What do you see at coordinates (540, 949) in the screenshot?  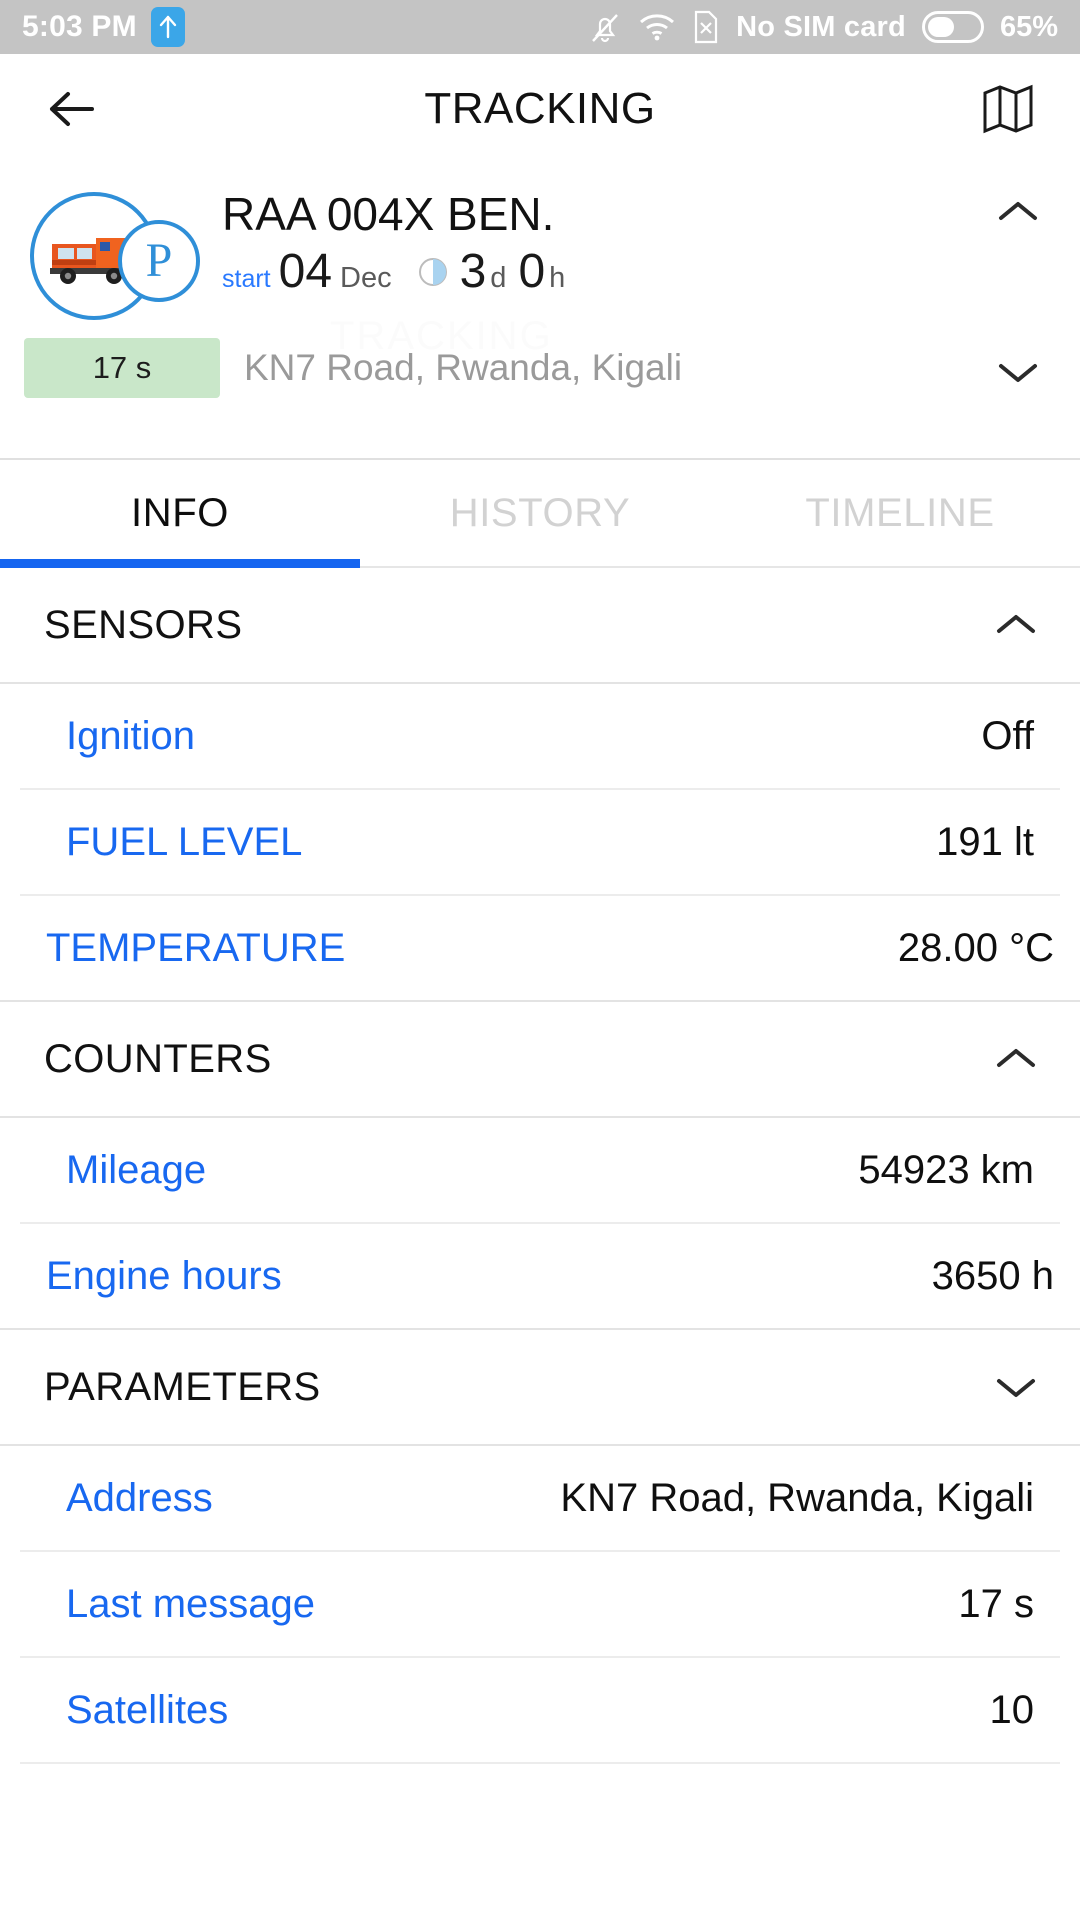 I see `table-row: TEMPERATURE 28.00 °C` at bounding box center [540, 949].